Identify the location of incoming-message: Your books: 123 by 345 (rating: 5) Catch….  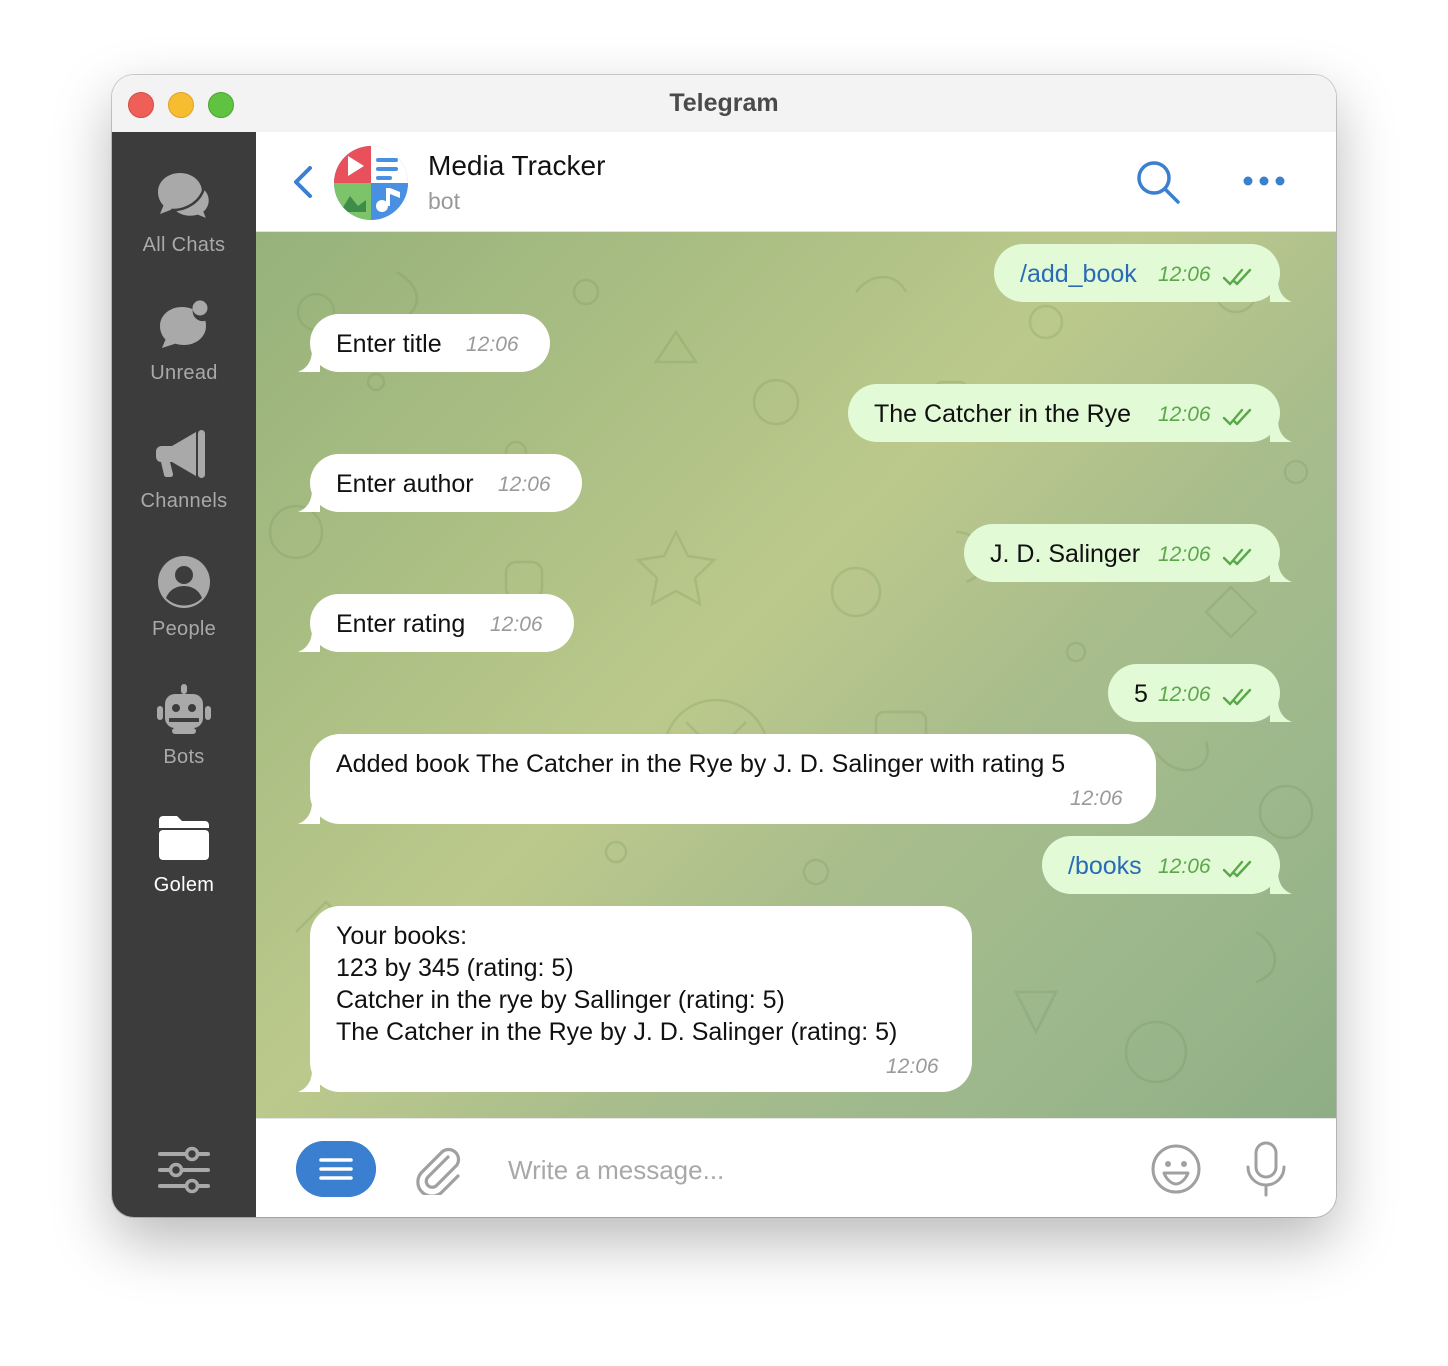
(635, 999).